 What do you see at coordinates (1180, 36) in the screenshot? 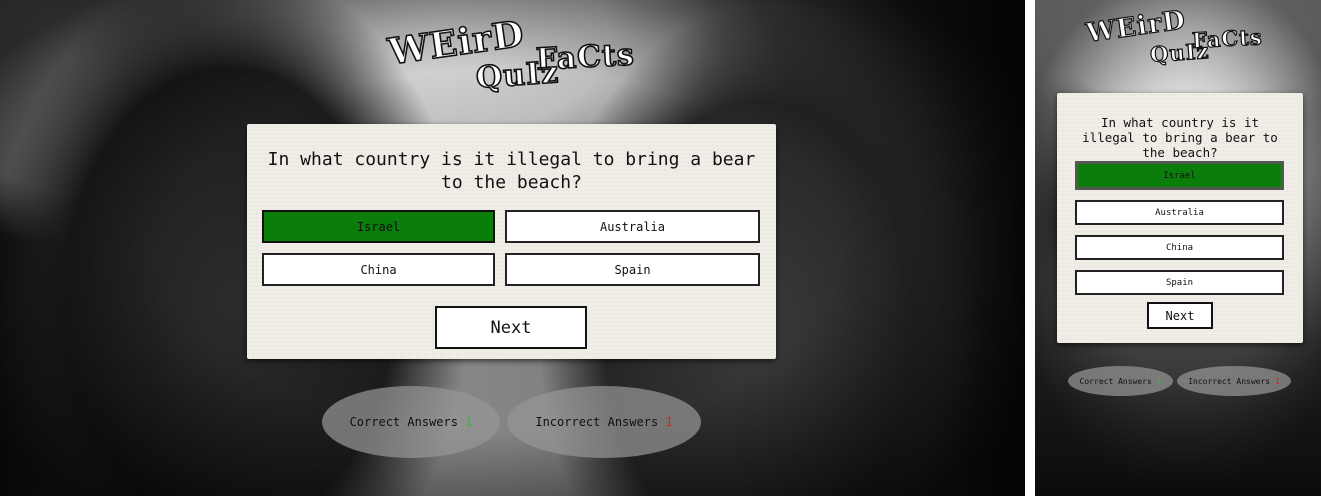
I see `mobile-logo: WEirD FaCts QuIz` at bounding box center [1180, 36].